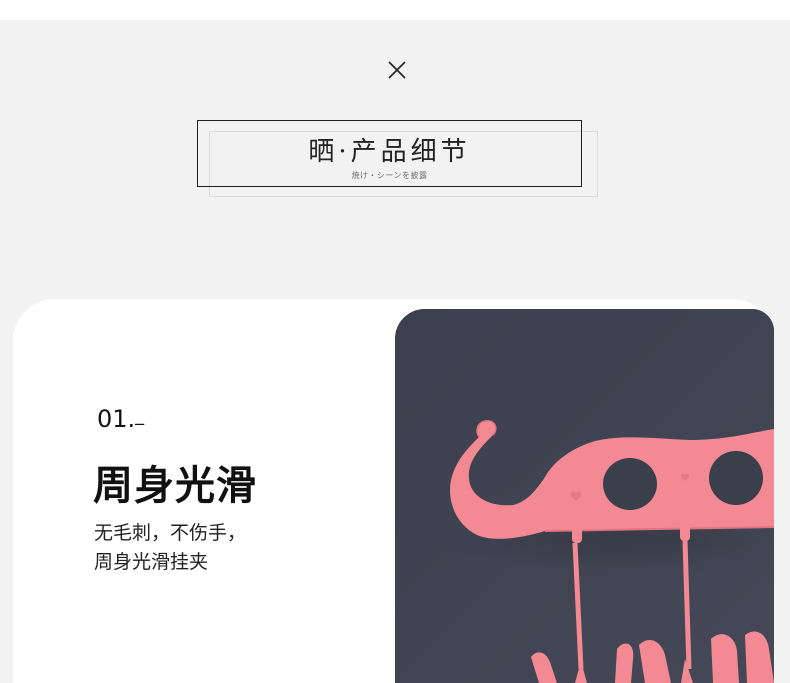 Image resolution: width=790 pixels, height=683 pixels. I want to click on feature-number: 01._, so click(120, 419).